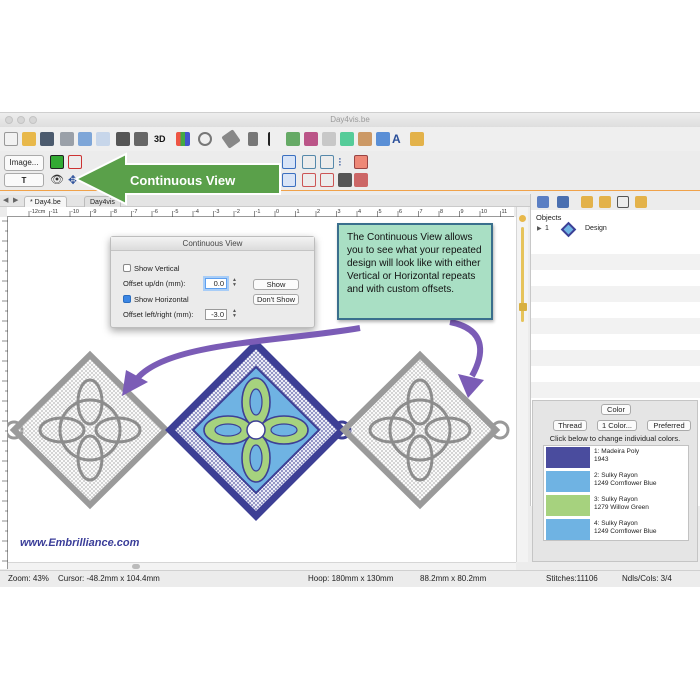  What do you see at coordinates (311, 139) in the screenshot?
I see `scissors-icon` at bounding box center [311, 139].